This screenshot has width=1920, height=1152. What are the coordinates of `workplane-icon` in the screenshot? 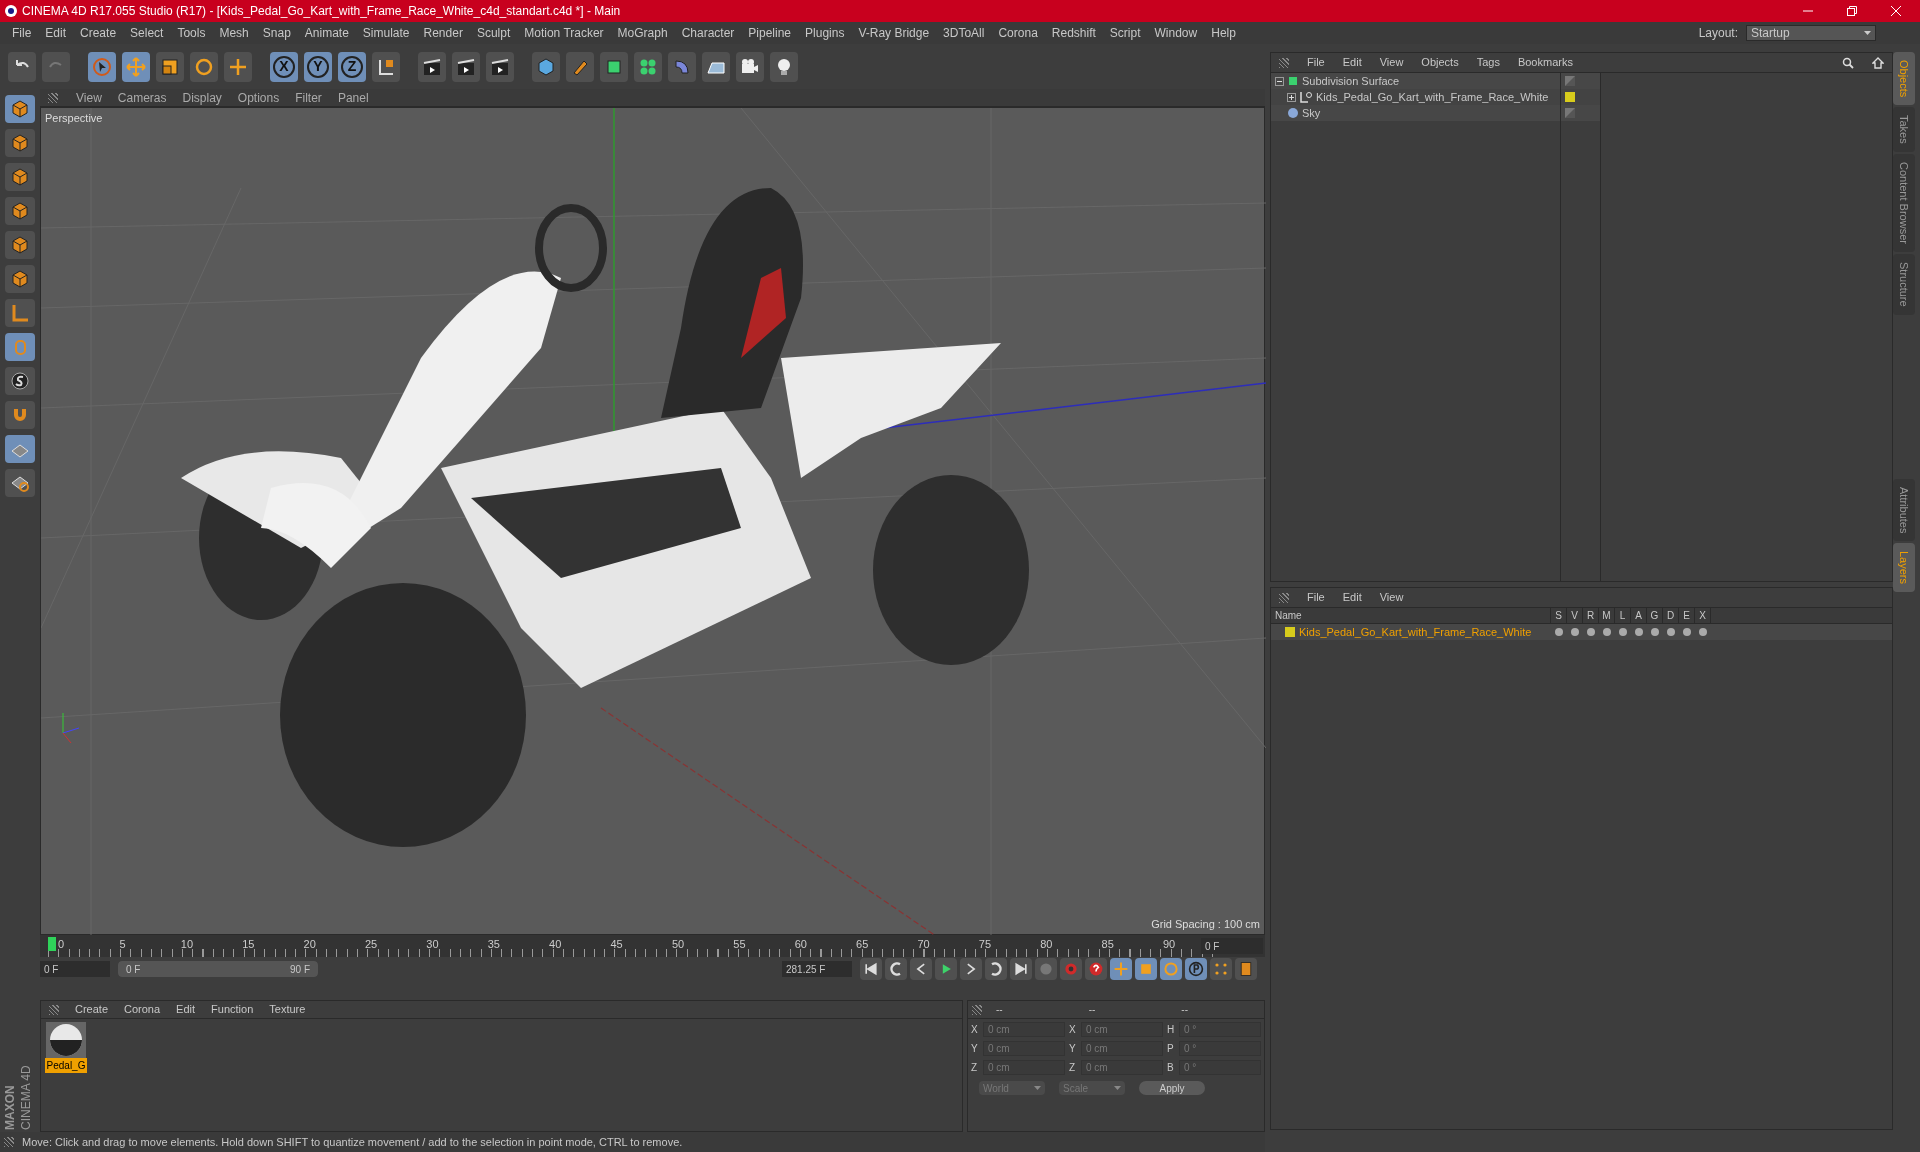 It's located at (20, 177).